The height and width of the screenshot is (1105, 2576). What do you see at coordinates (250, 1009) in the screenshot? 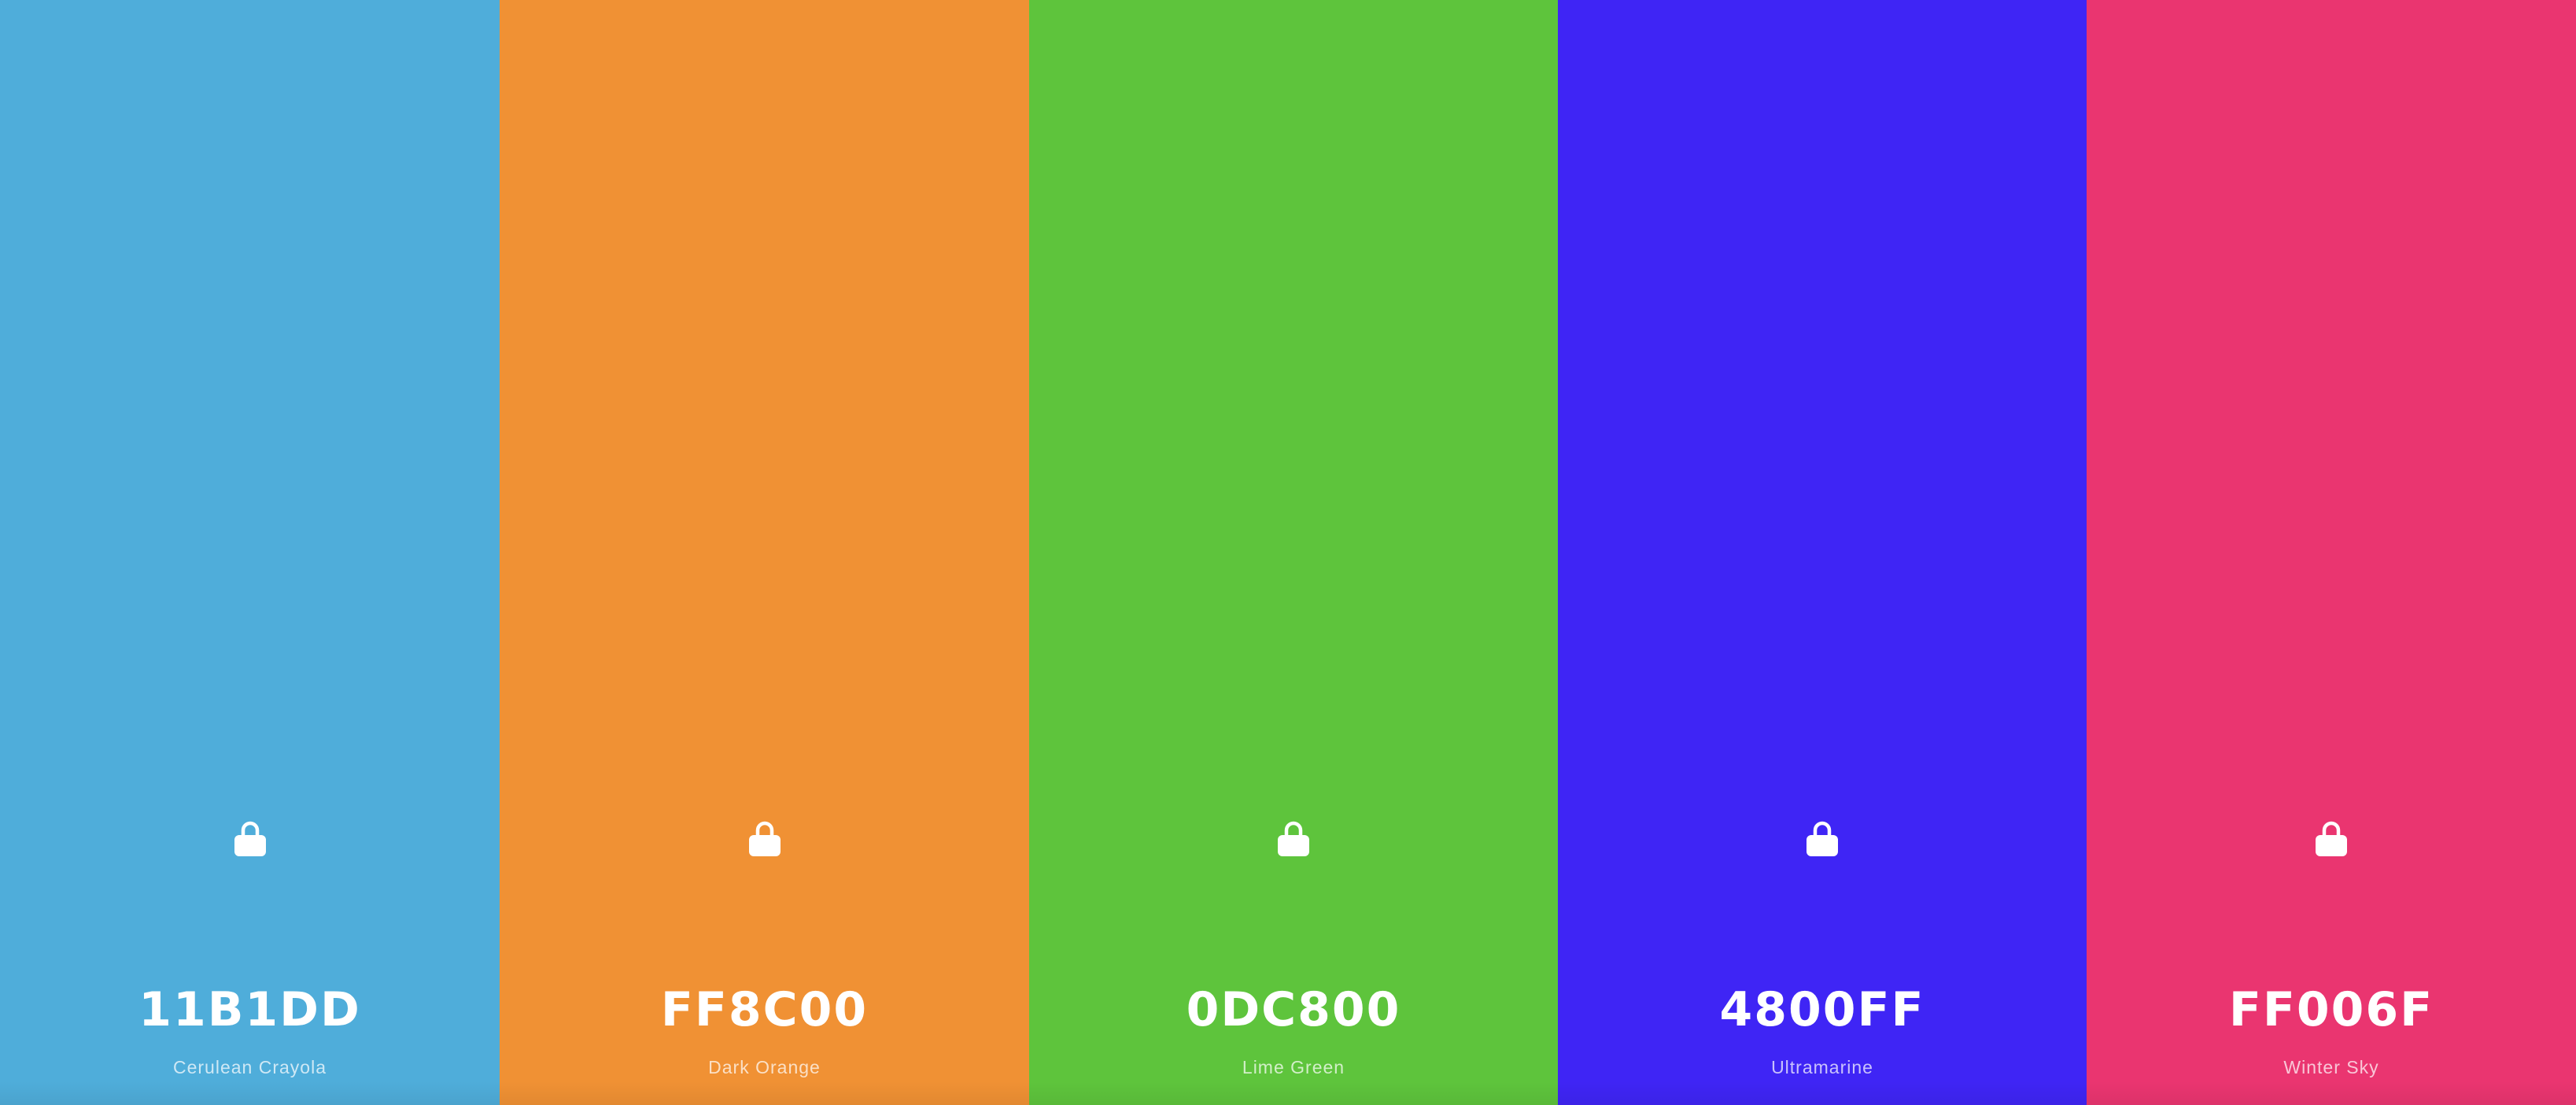
I see `hex-code: 11B1DD` at bounding box center [250, 1009].